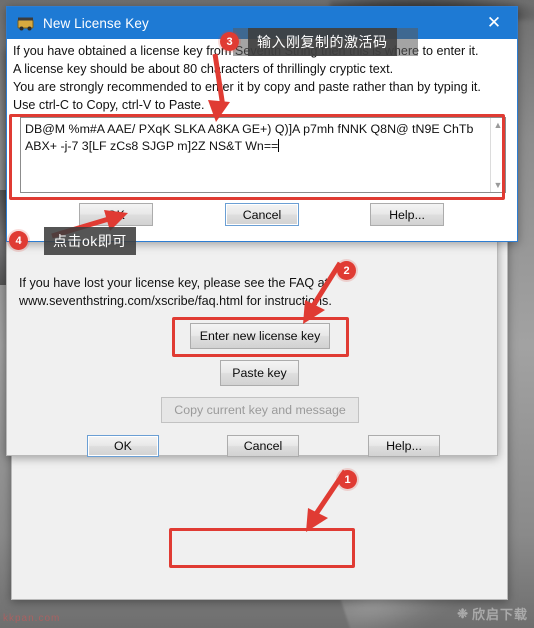 This screenshot has width=534, height=628. Describe the element at coordinates (262, 214) in the screenshot. I see `front-cancel-button: Cancel` at that location.